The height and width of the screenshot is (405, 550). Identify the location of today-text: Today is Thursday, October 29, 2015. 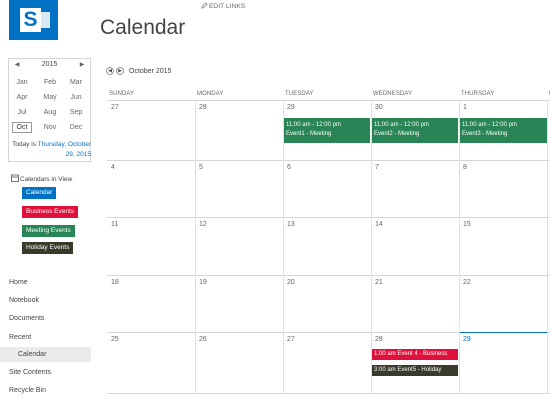
(51, 150).